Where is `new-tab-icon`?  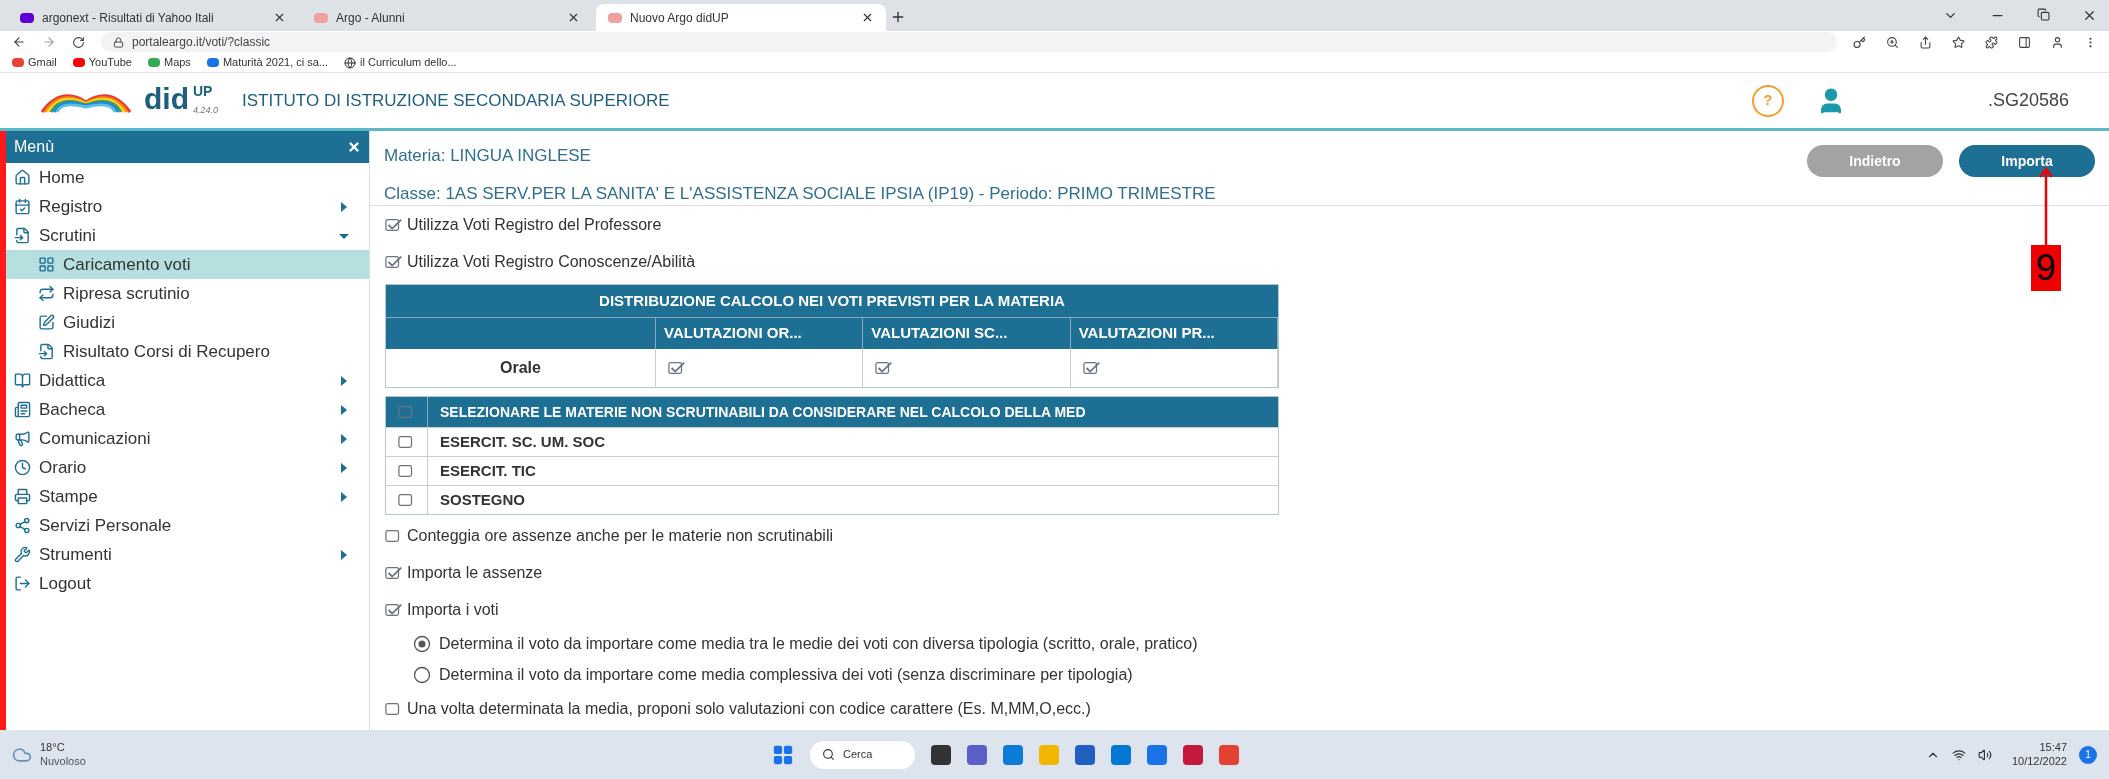
new-tab-icon is located at coordinates (898, 17).